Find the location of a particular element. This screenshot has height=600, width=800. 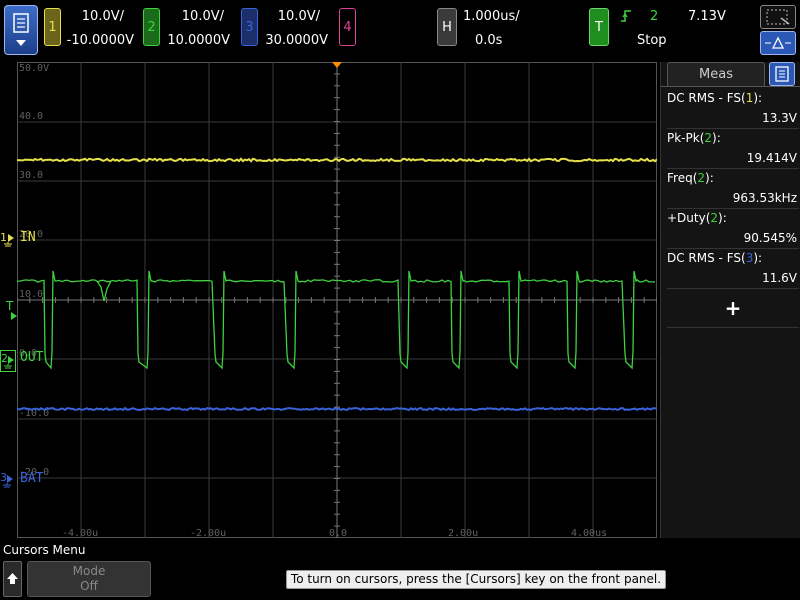

x-label: -2.00u is located at coordinates (208, 533).